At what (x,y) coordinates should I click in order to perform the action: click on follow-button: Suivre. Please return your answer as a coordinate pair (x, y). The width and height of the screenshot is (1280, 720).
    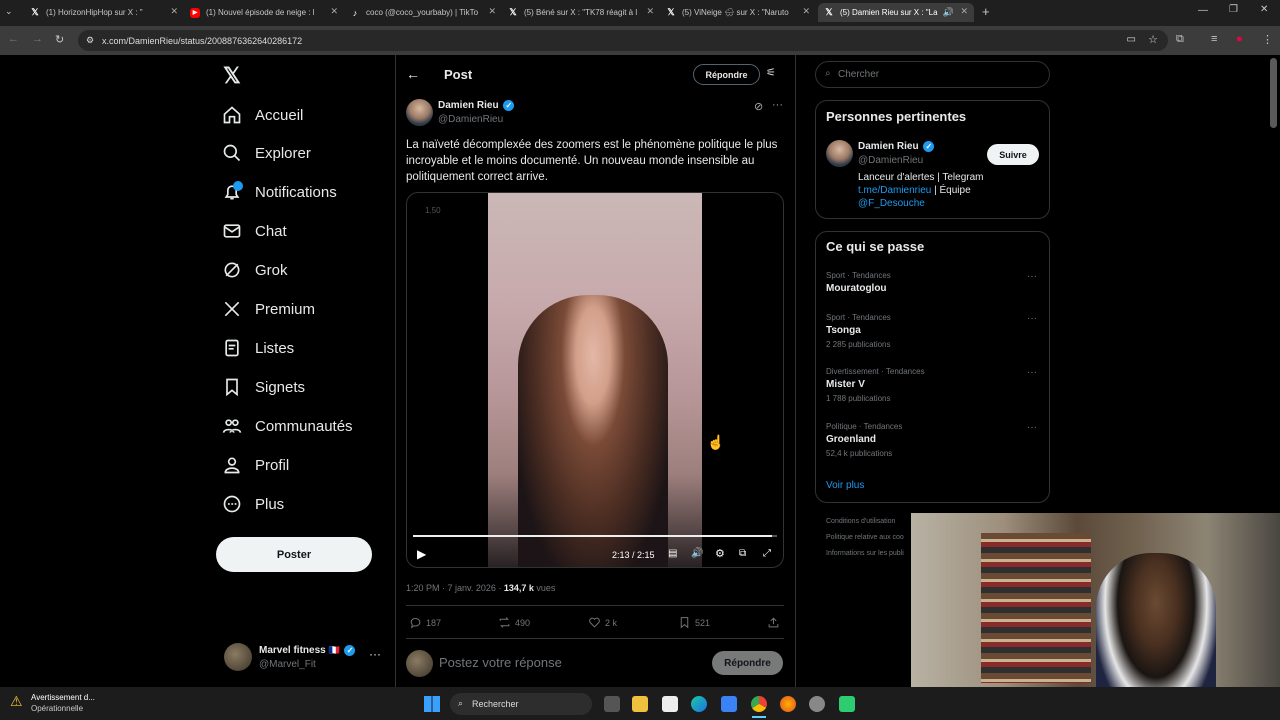
    Looking at the image, I should click on (1013, 154).